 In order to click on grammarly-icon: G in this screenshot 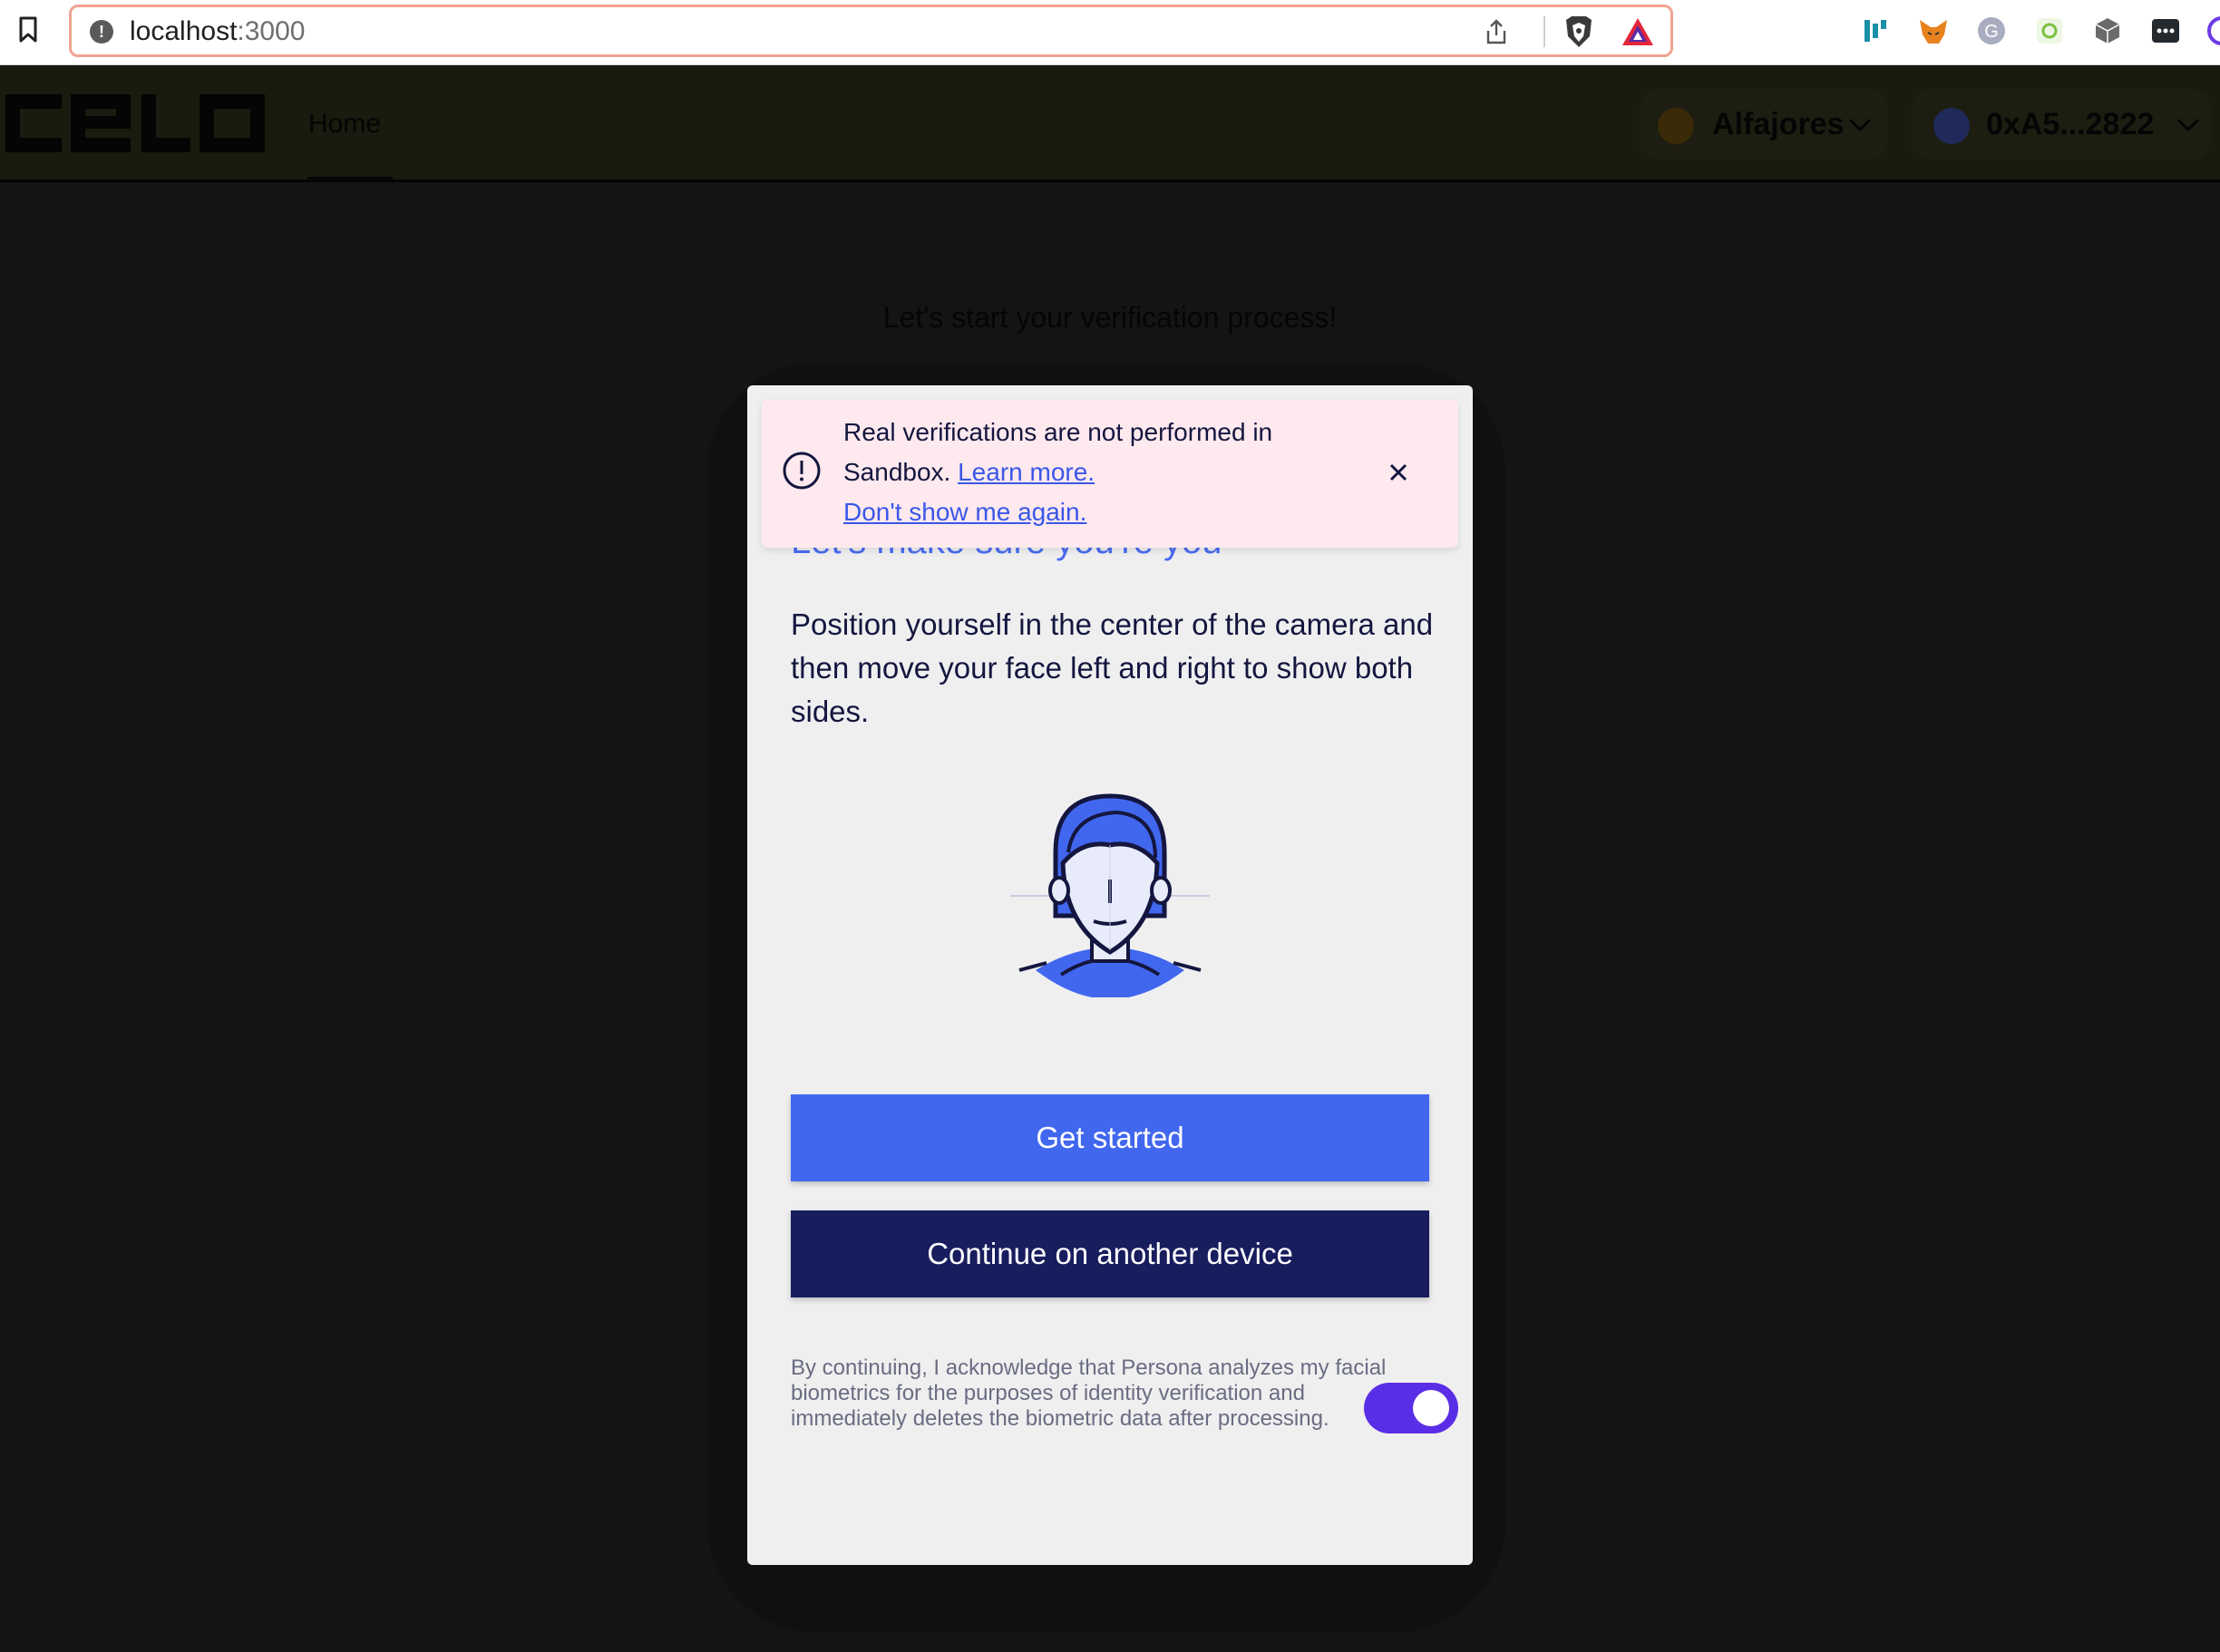, I will do `click(1991, 31)`.